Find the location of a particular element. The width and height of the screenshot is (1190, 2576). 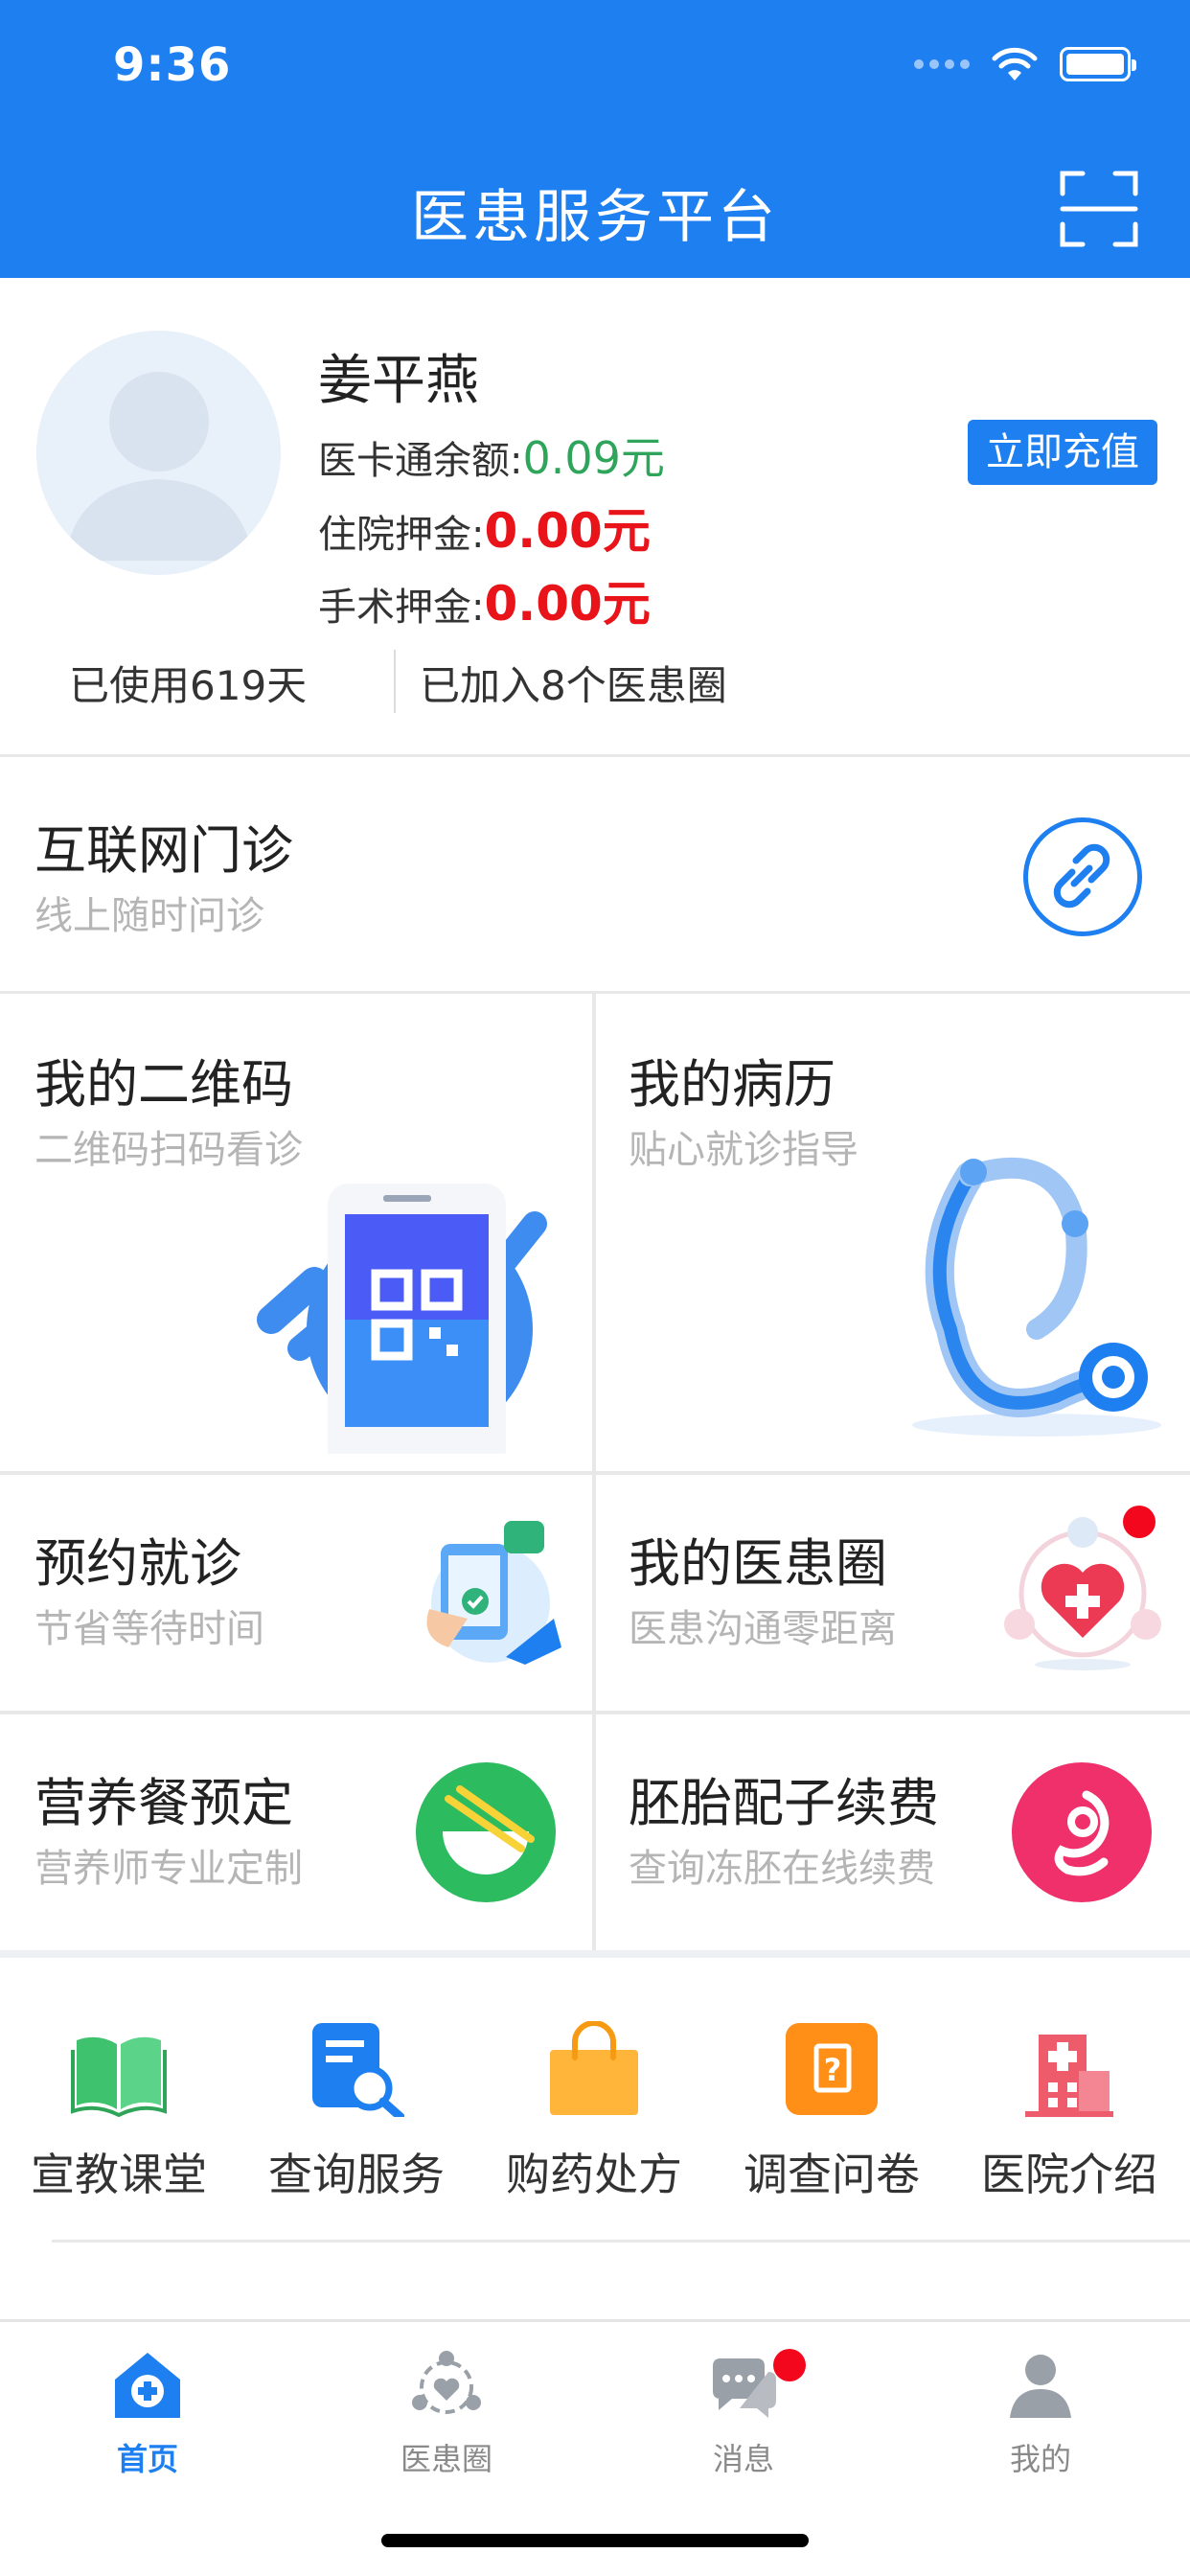

divider is located at coordinates (621, 2241).